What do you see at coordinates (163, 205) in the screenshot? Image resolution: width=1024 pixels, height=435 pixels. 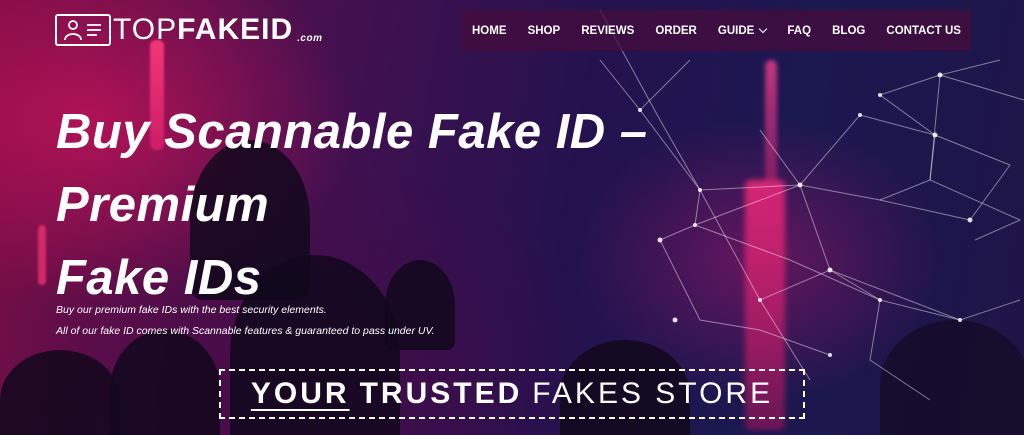 I see `headline-line: Premium` at bounding box center [163, 205].